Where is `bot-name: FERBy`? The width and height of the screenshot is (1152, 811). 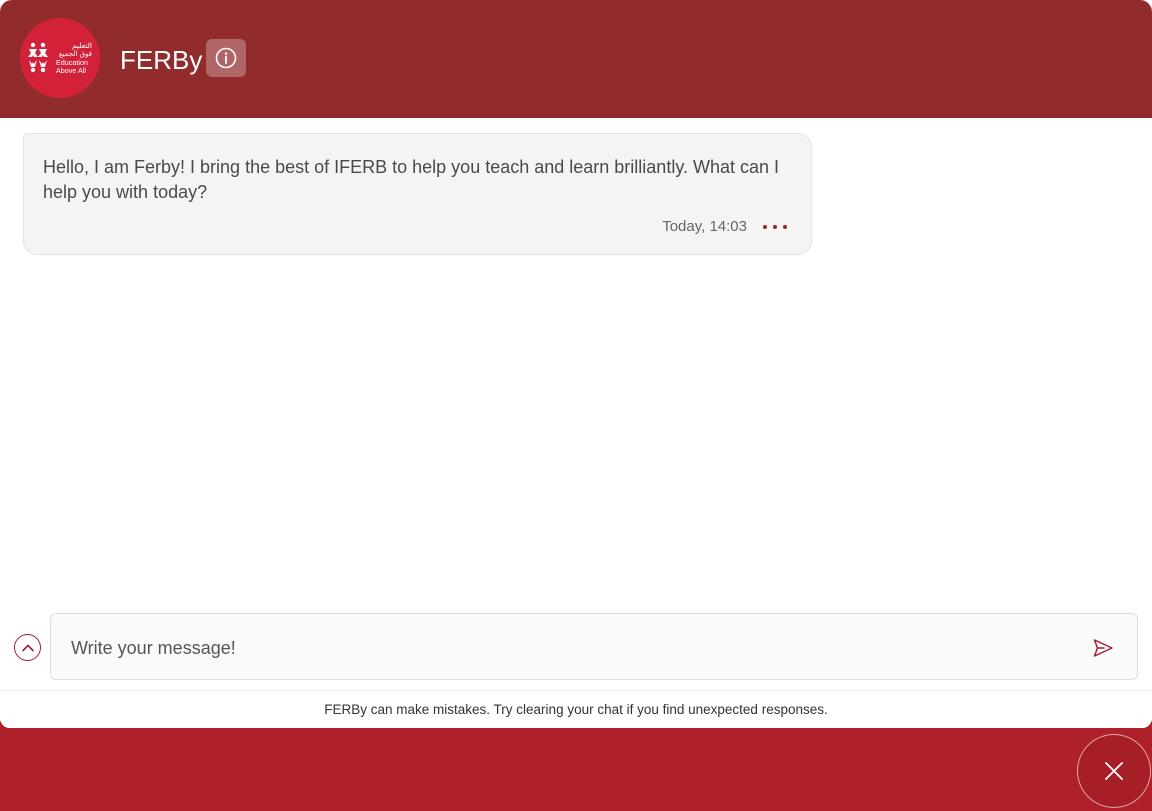
bot-name: FERBy is located at coordinates (161, 60).